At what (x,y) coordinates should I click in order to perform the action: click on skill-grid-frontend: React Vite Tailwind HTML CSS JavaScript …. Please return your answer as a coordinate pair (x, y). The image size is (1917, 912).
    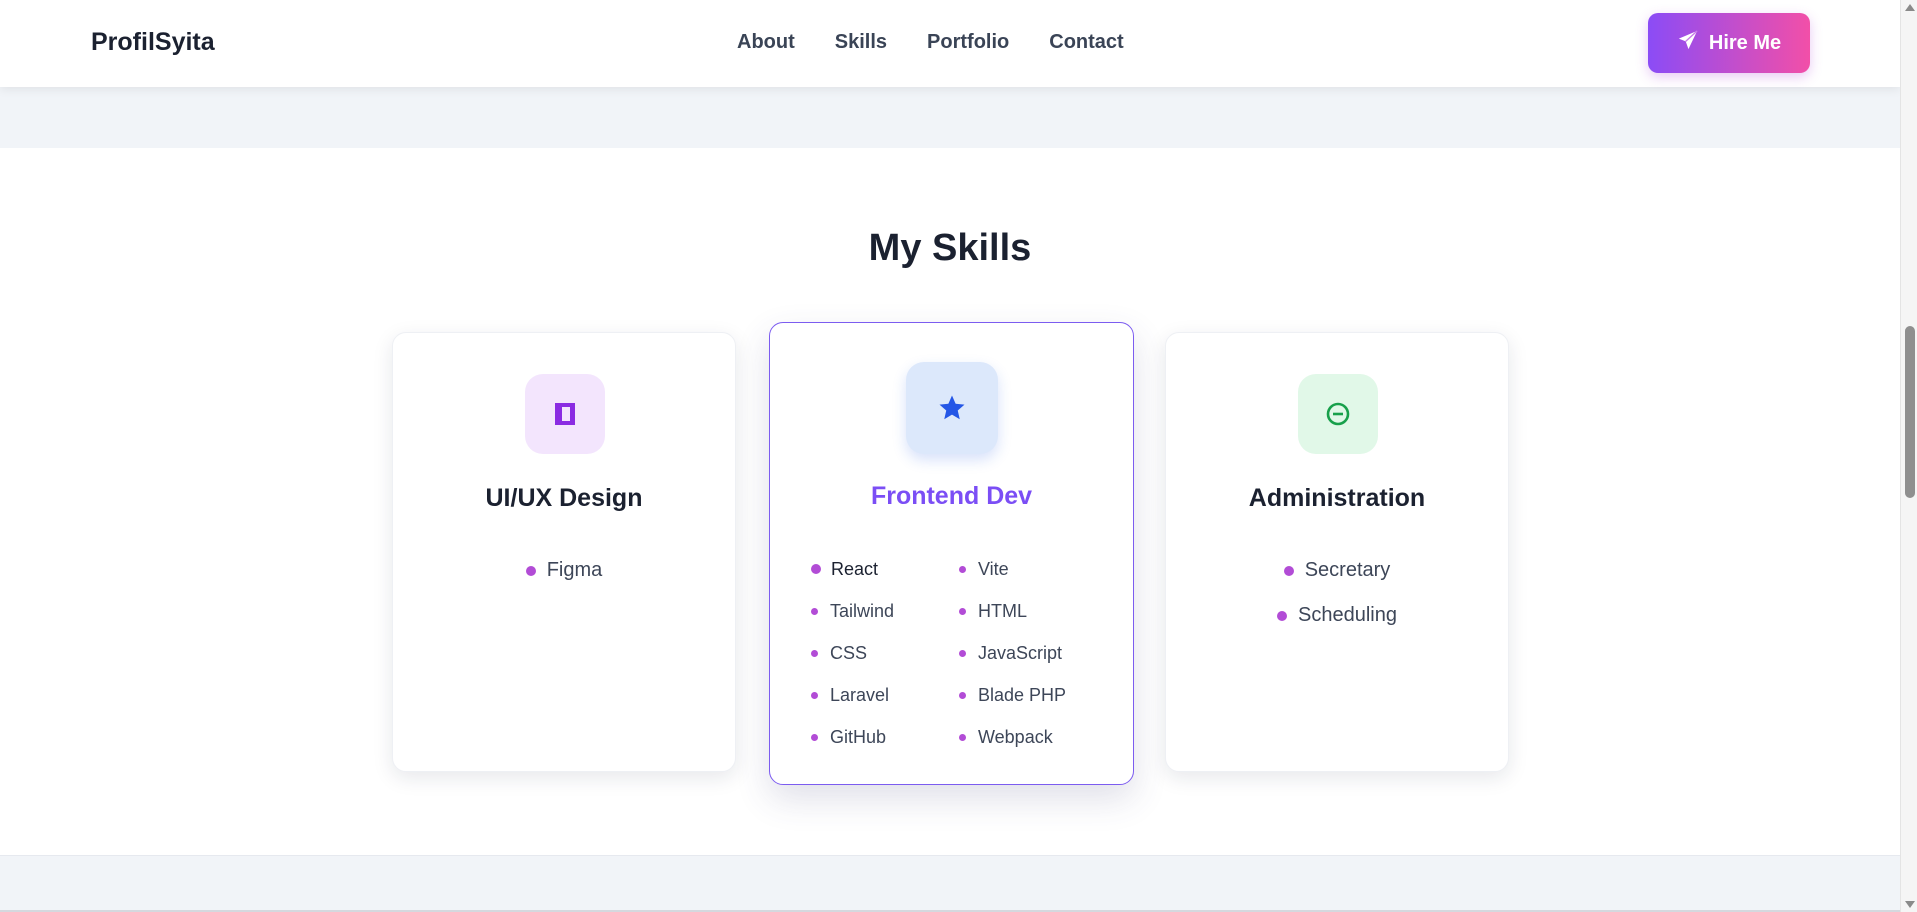
    Looking at the image, I should click on (959, 653).